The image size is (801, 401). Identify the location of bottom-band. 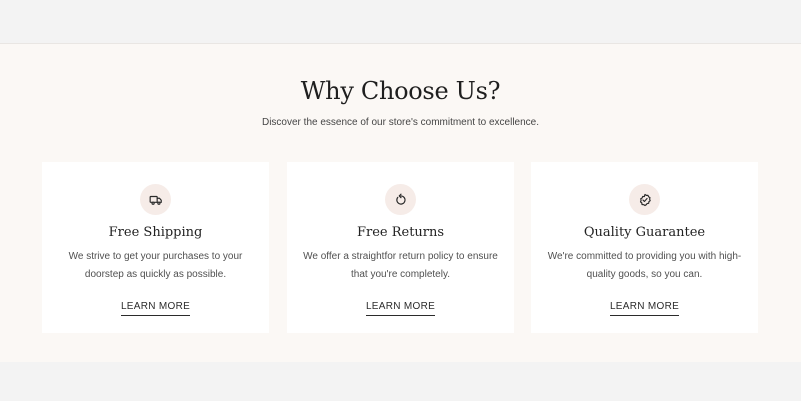
(400, 381).